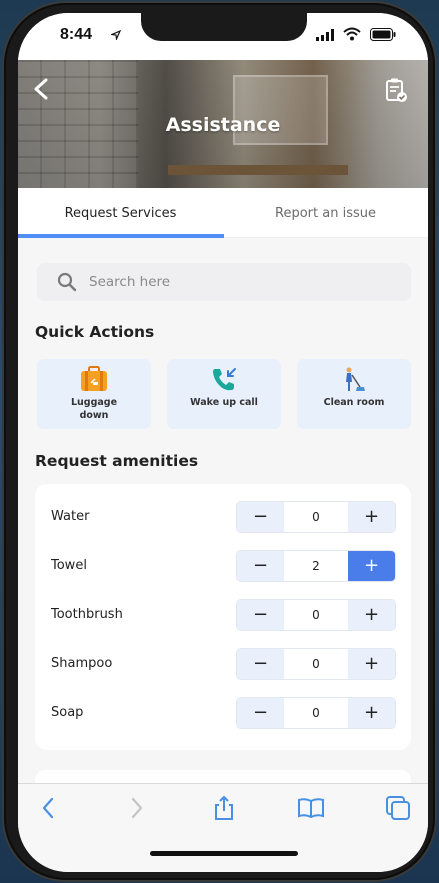  Describe the element at coordinates (116, 35) in the screenshot. I see `location-arrow-icon` at that location.